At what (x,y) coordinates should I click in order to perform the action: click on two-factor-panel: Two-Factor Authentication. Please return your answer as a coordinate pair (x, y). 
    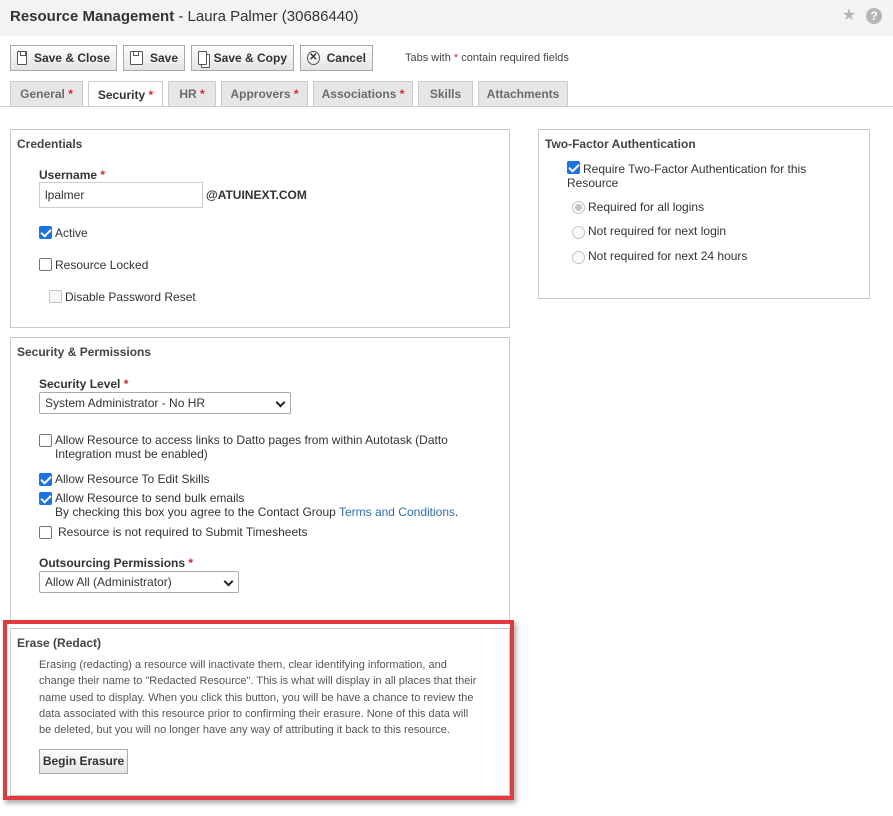
    Looking at the image, I should click on (704, 214).